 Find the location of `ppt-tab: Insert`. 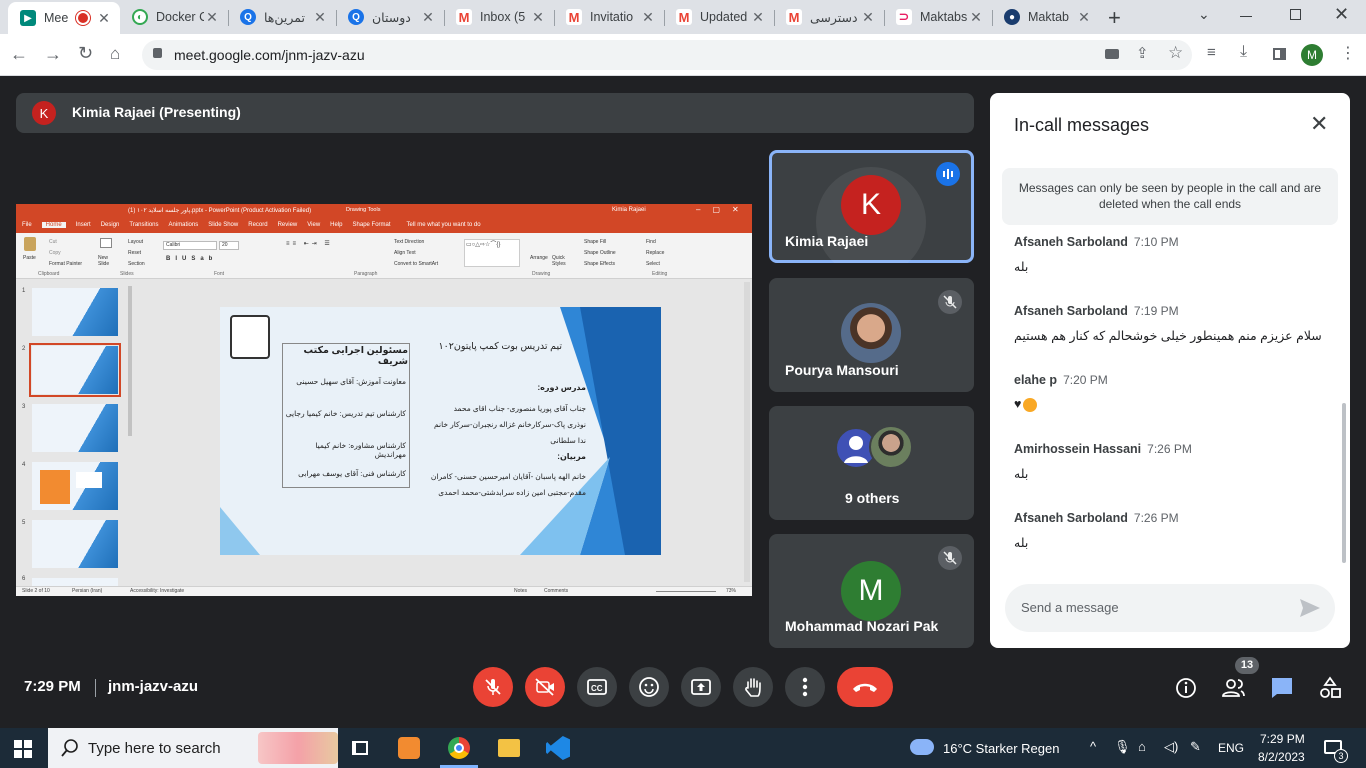

ppt-tab: Insert is located at coordinates (83, 225).